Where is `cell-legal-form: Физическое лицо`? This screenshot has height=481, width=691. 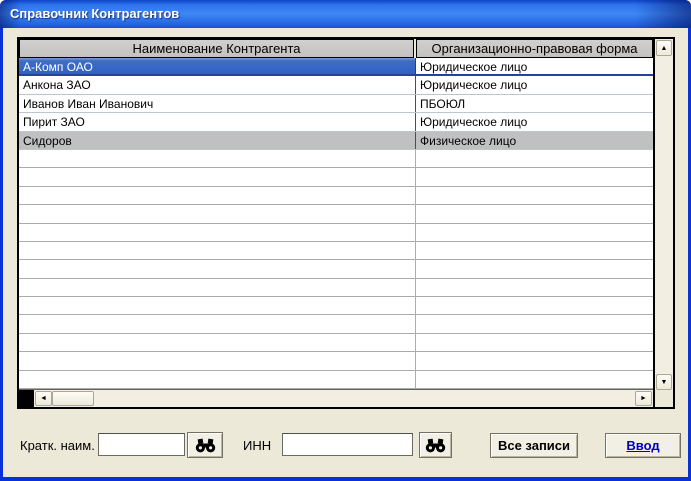 cell-legal-form: Физическое лицо is located at coordinates (534, 140).